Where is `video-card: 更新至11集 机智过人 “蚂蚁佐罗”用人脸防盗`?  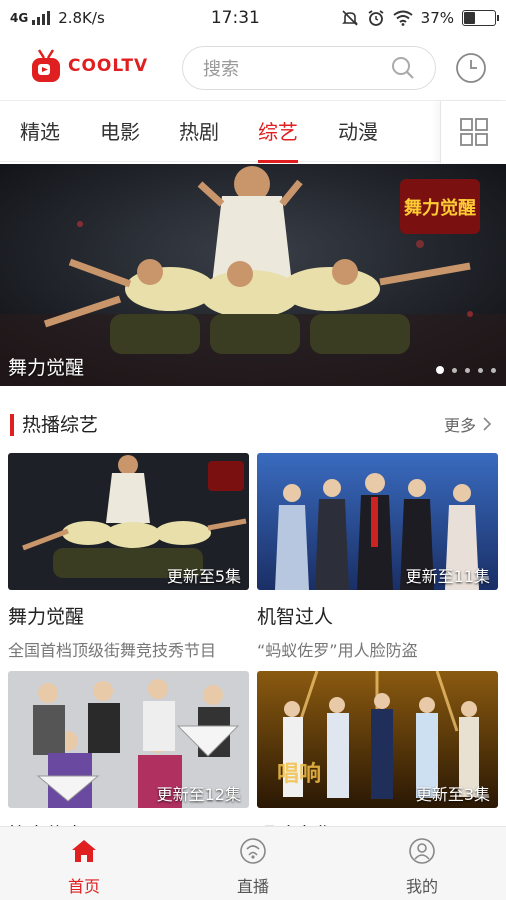 video-card: 更新至11集 机智过人 “蚂蚁佐罗”用人脸防盗 is located at coordinates (377, 557).